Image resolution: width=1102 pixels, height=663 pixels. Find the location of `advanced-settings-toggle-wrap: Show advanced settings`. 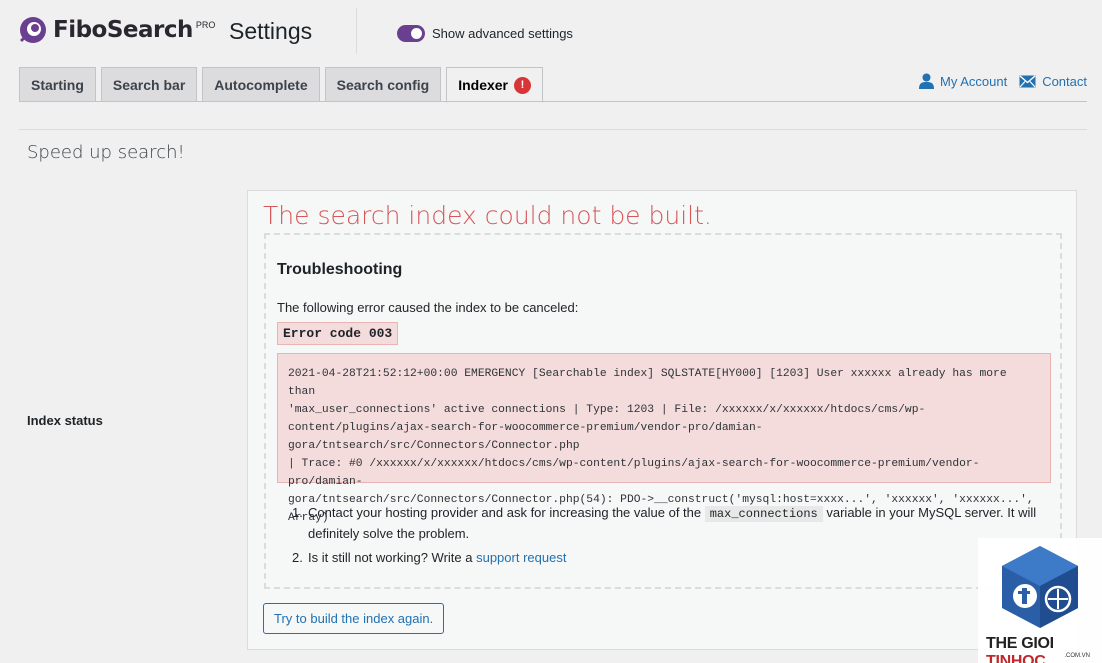

advanced-settings-toggle-wrap: Show advanced settings is located at coordinates (485, 33).